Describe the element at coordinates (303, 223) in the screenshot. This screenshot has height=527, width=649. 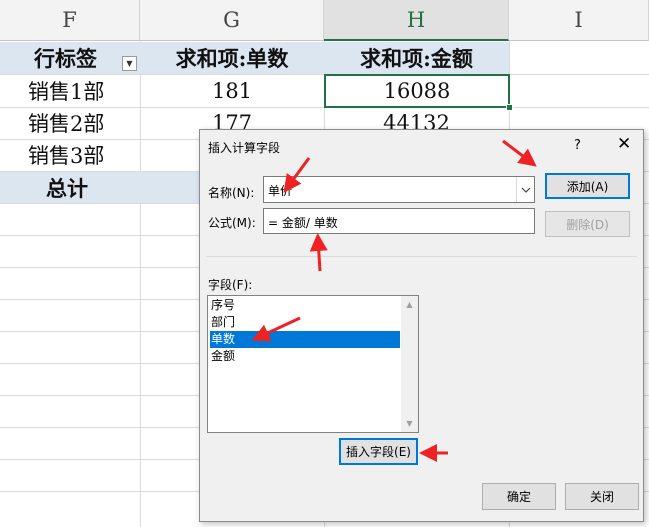
I see `formula-value: = 金额/ 单数` at that location.